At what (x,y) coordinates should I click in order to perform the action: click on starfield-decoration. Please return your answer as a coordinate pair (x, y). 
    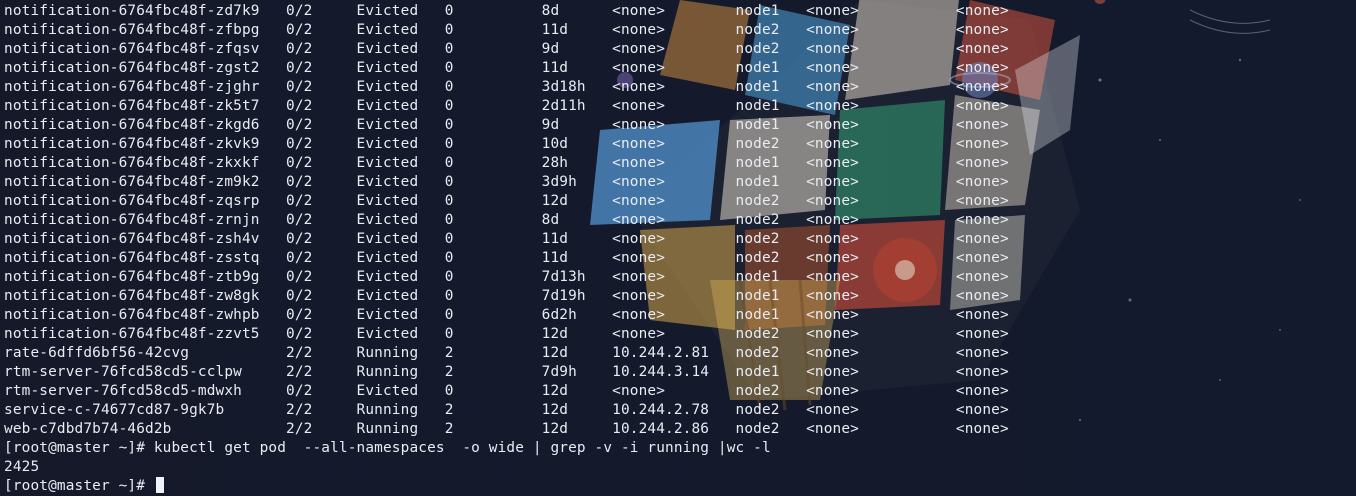
    Looking at the image, I should click on (1189, 215).